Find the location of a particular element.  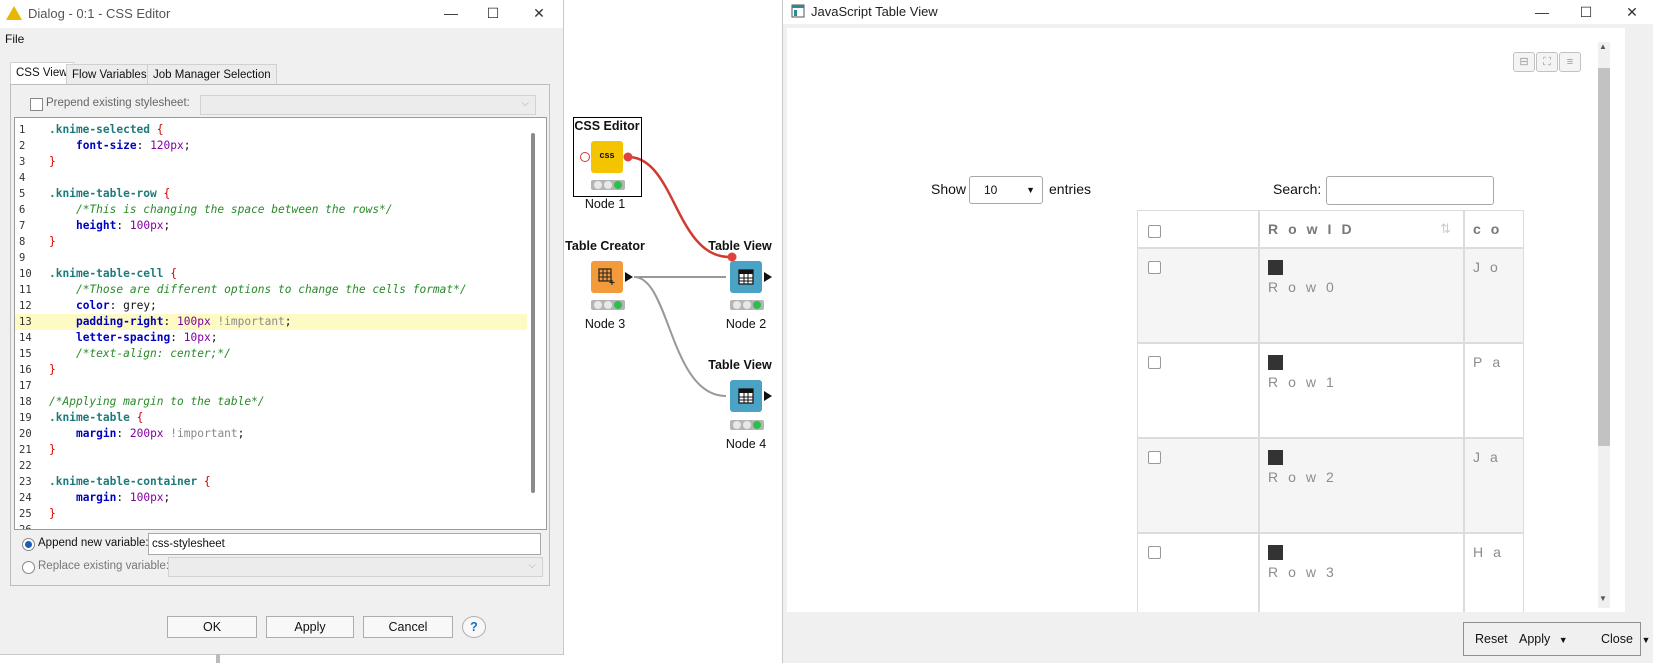

canvas-scroll-stub is located at coordinates (218, 658).